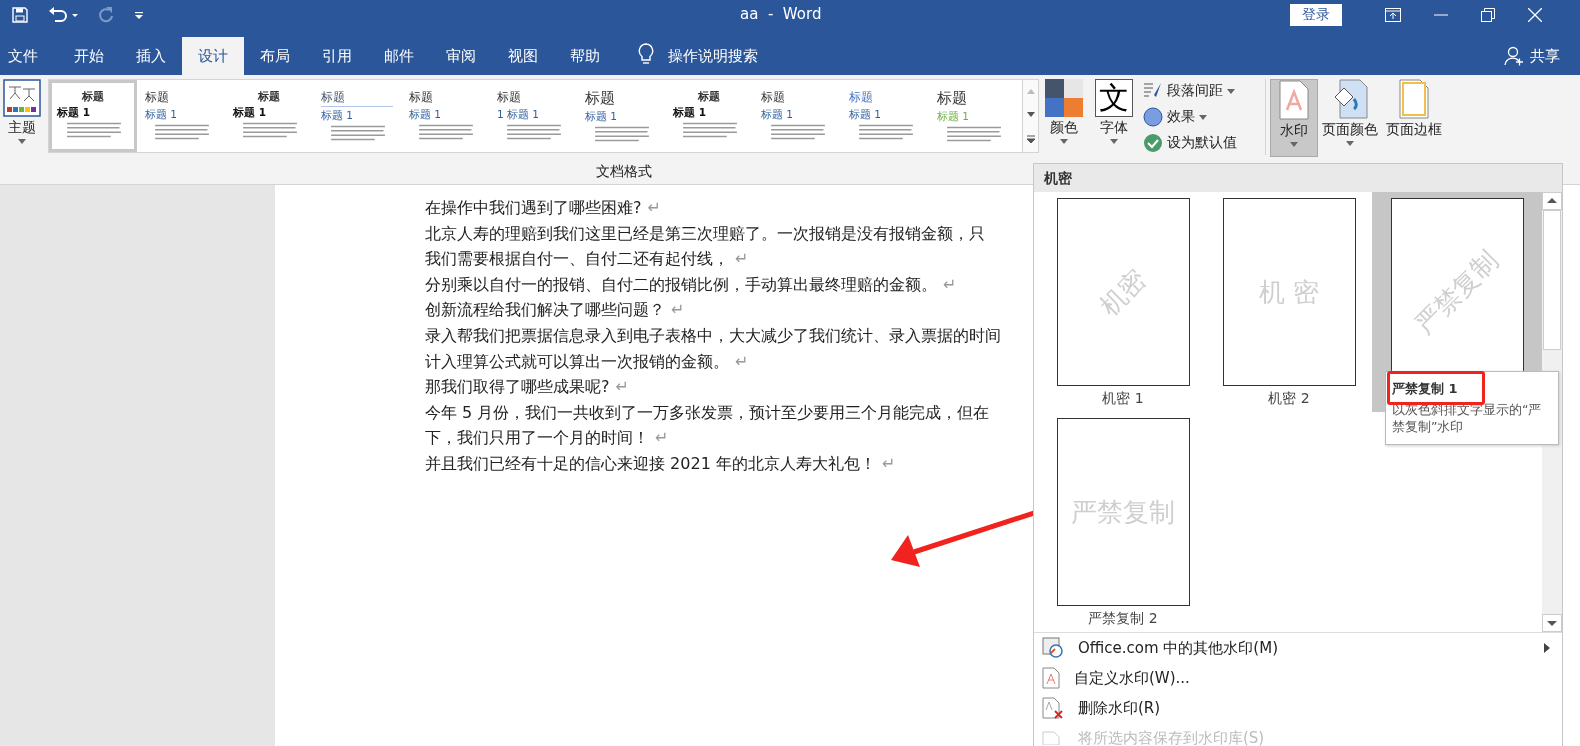  Describe the element at coordinates (1316, 15) in the screenshot. I see `sign-in-button: 登录` at that location.